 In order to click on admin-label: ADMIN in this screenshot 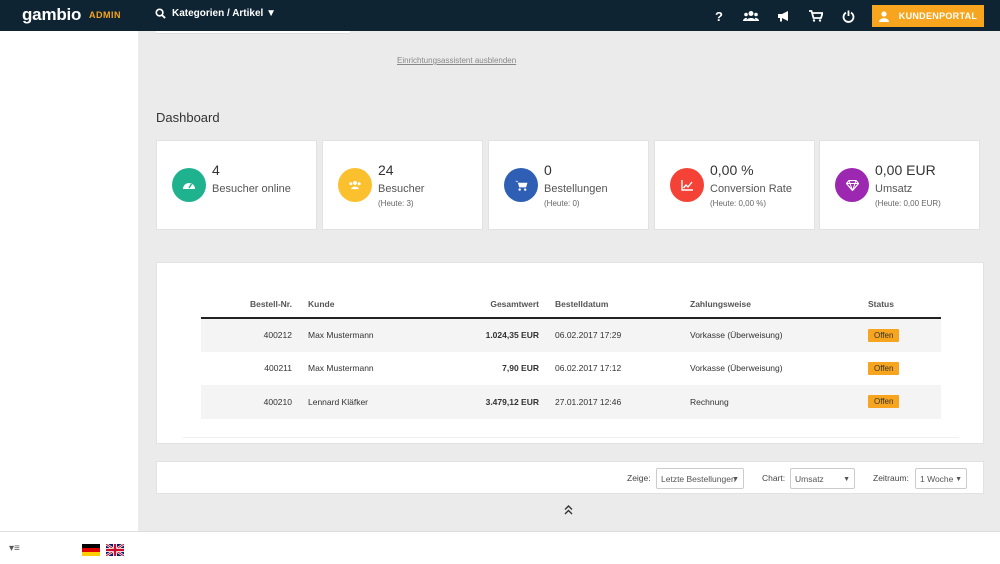, I will do `click(105, 15)`.